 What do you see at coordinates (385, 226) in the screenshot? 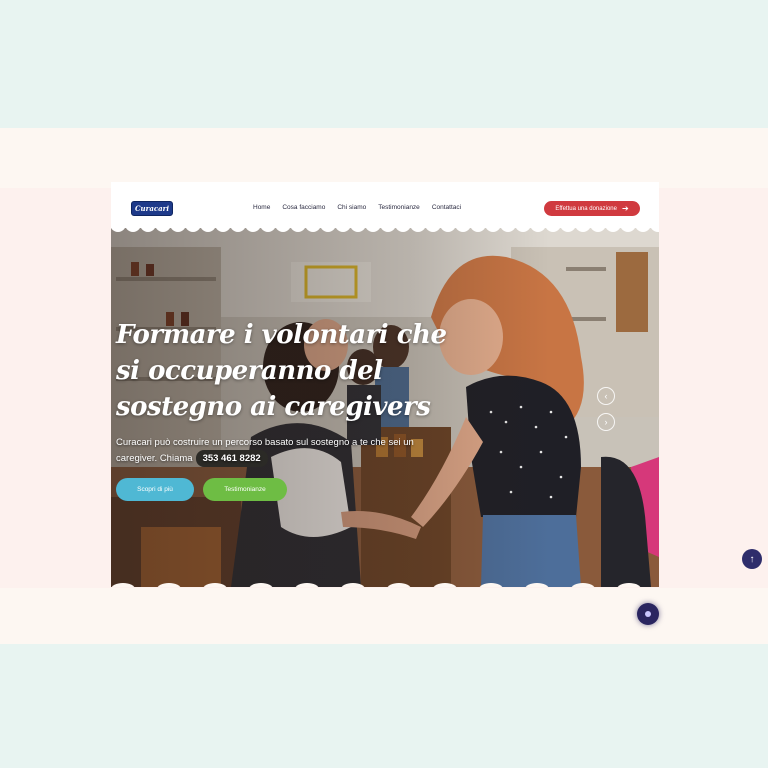
I see `header-scallop-edge` at bounding box center [385, 226].